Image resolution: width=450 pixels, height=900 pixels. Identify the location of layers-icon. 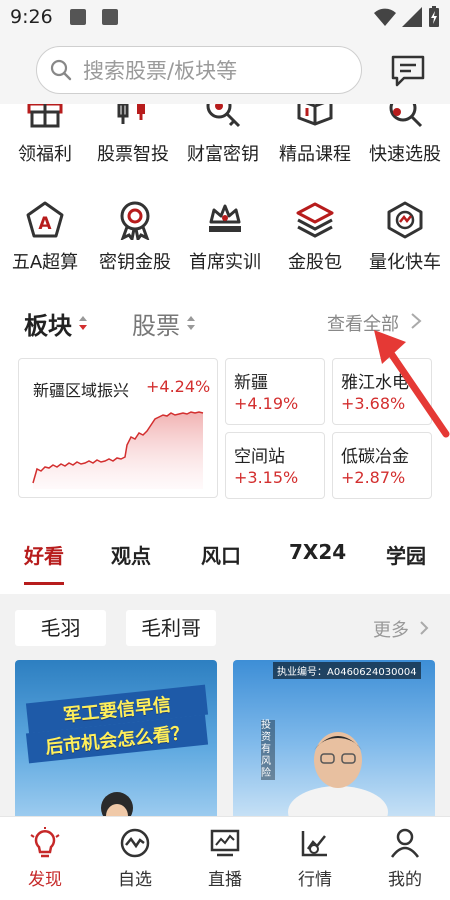
(315, 220).